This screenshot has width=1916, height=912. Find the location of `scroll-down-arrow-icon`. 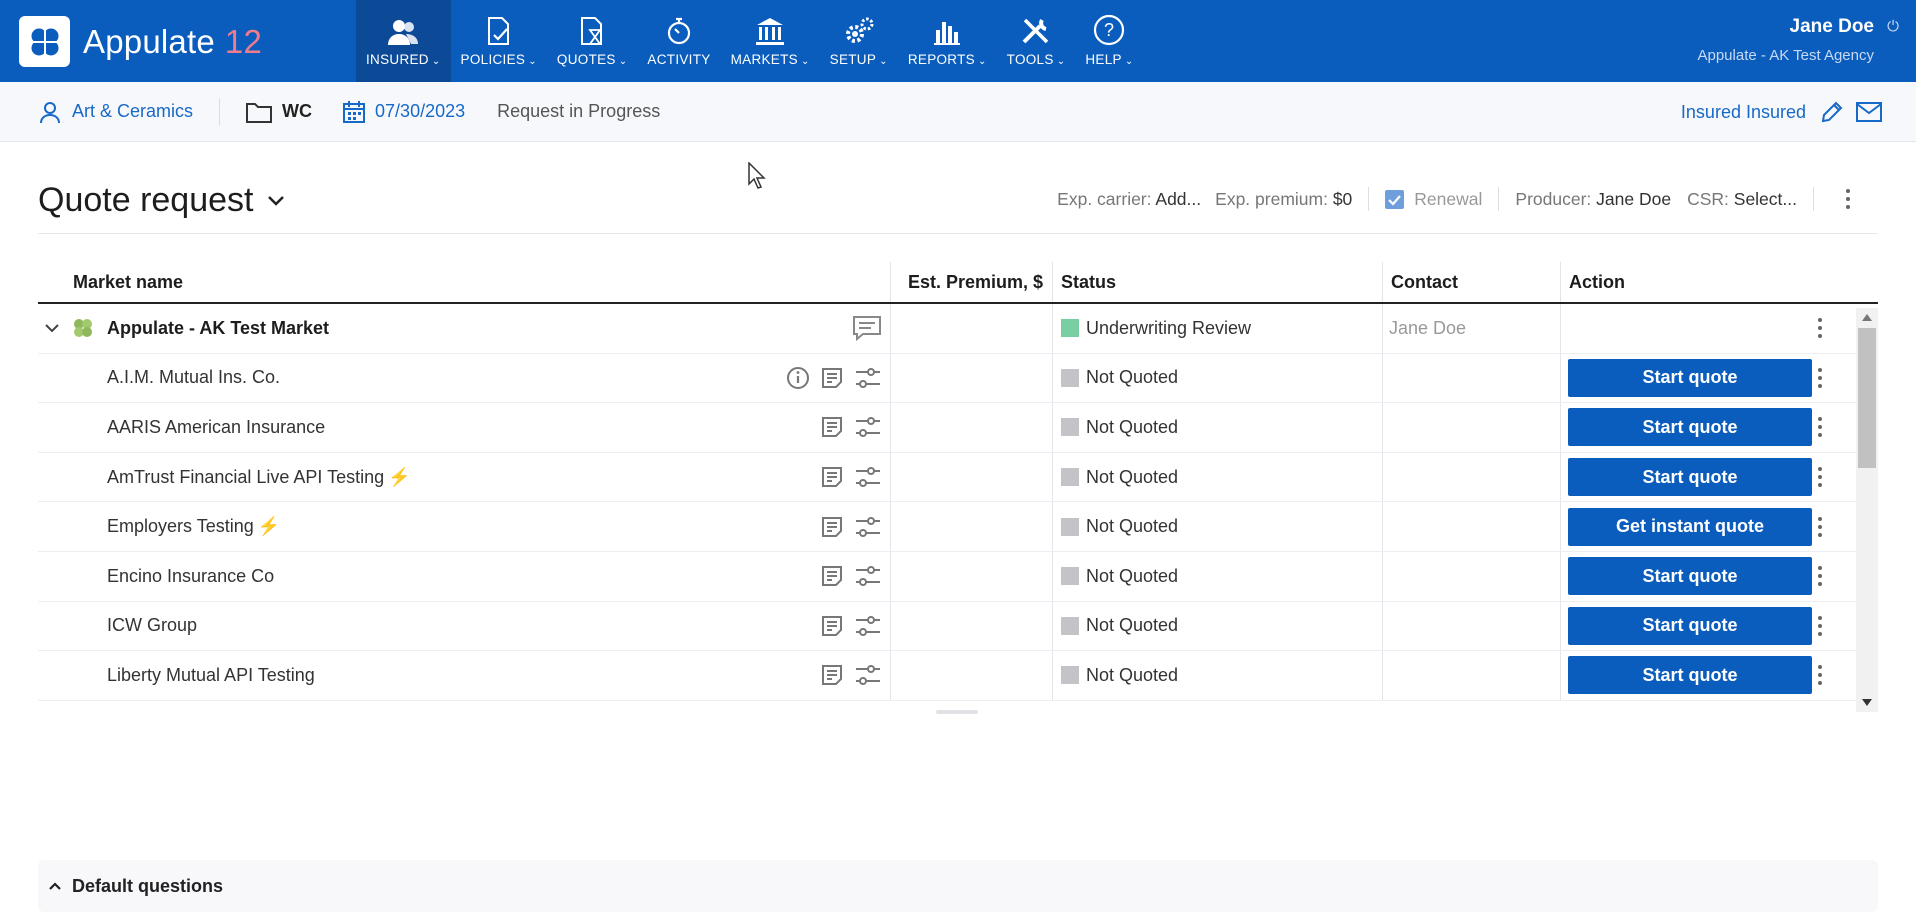

scroll-down-arrow-icon is located at coordinates (1867, 702).